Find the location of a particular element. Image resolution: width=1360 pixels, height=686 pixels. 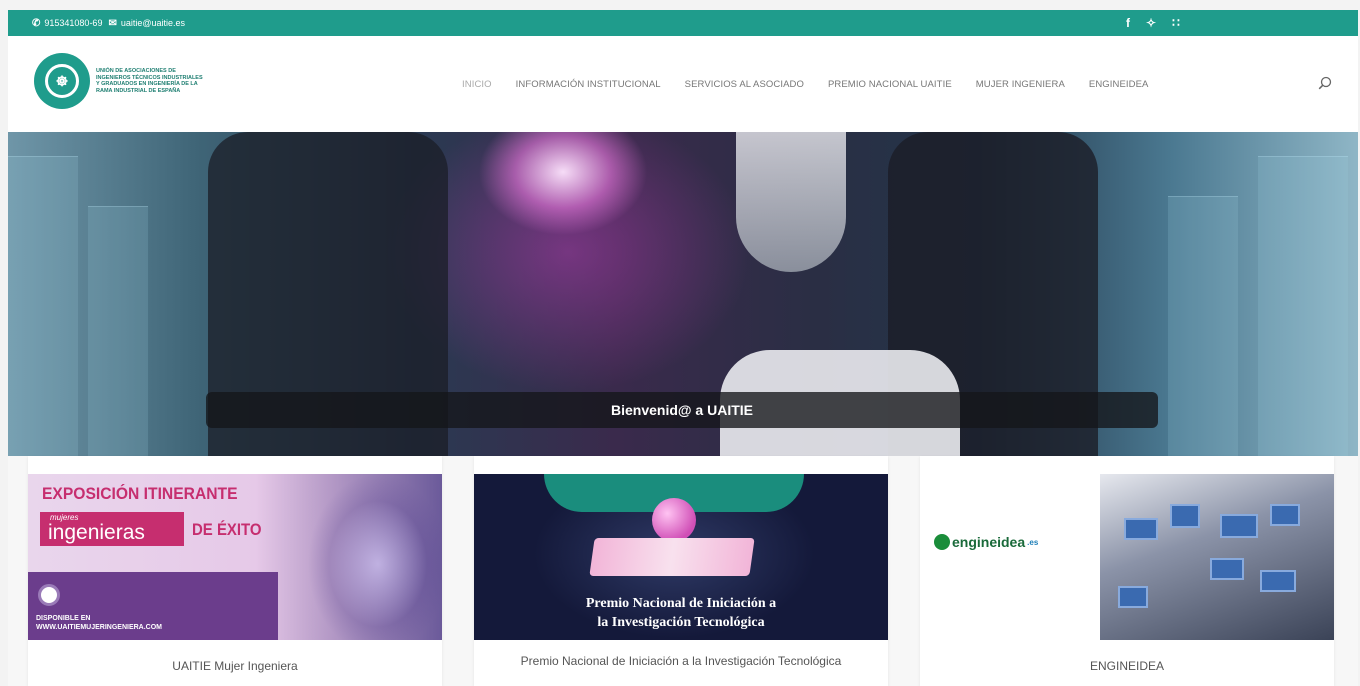

card-image: engineidea .es is located at coordinates (1127, 557).